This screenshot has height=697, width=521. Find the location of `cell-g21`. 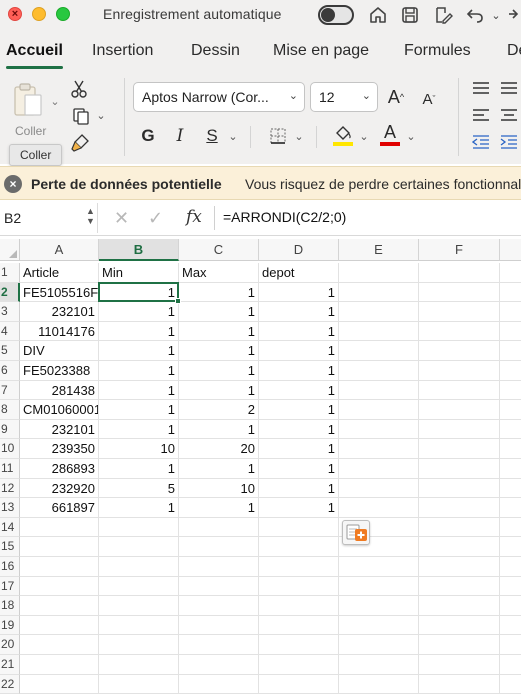

cell-g21 is located at coordinates (510, 665).